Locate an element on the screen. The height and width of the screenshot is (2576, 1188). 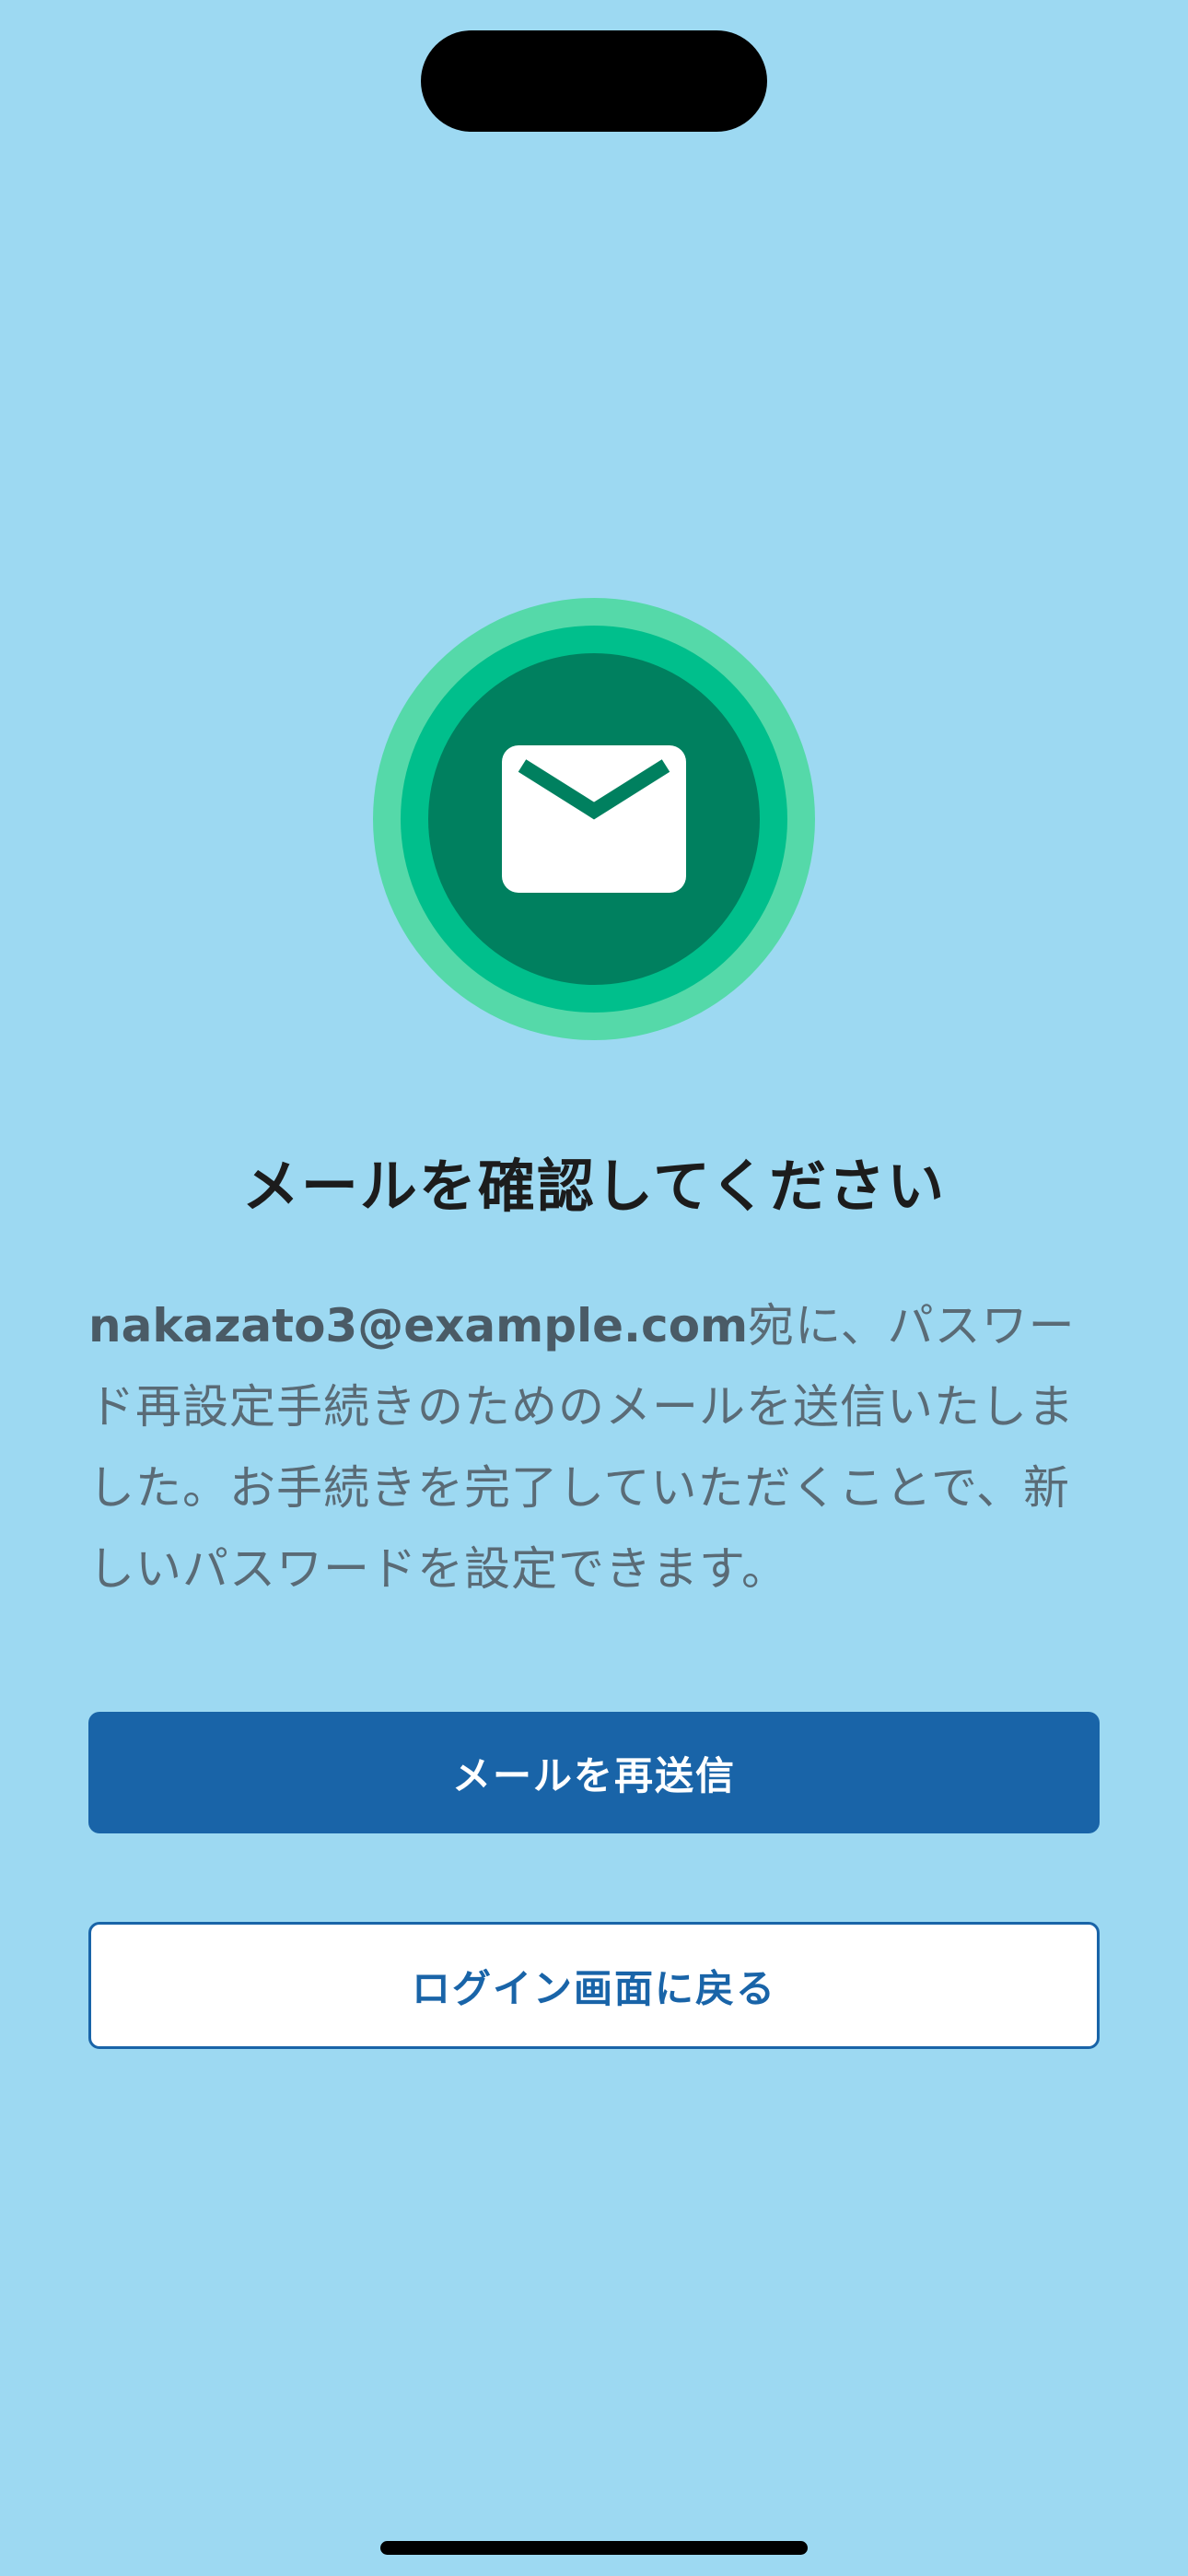
resend-email-button: メールを再送信 is located at coordinates (594, 1772).